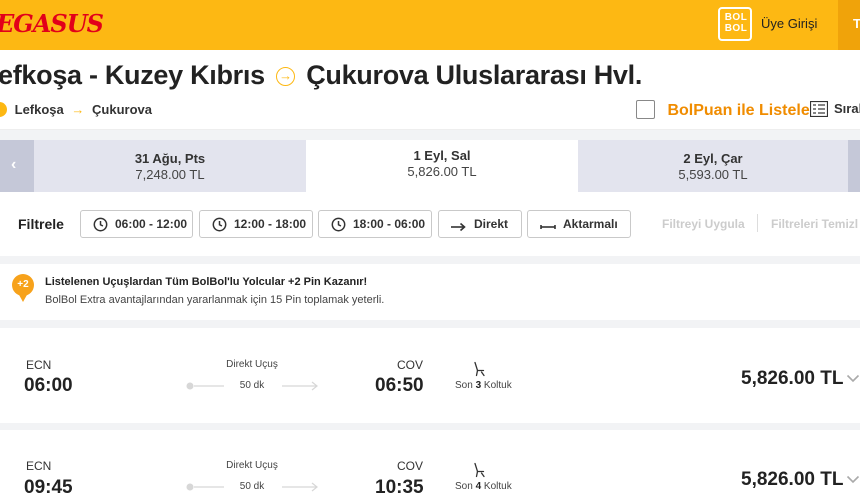 This screenshot has height=504, width=860. I want to click on bolpuan-label: BolPuan ile Listele, so click(738, 110).